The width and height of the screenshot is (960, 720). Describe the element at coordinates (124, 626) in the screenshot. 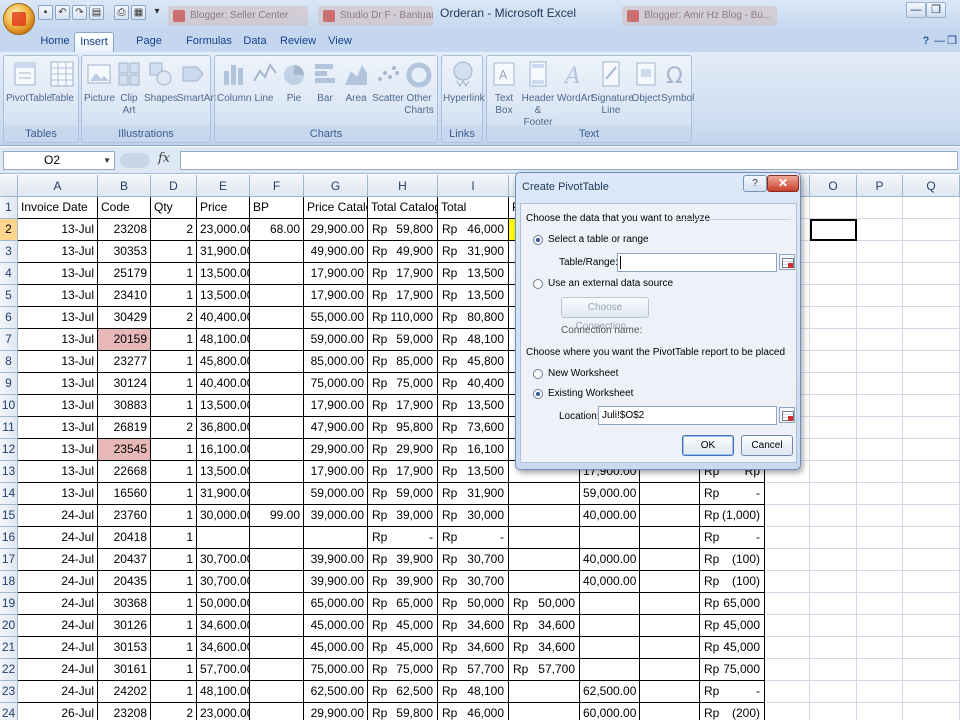

I see `code-cell: 30126` at that location.